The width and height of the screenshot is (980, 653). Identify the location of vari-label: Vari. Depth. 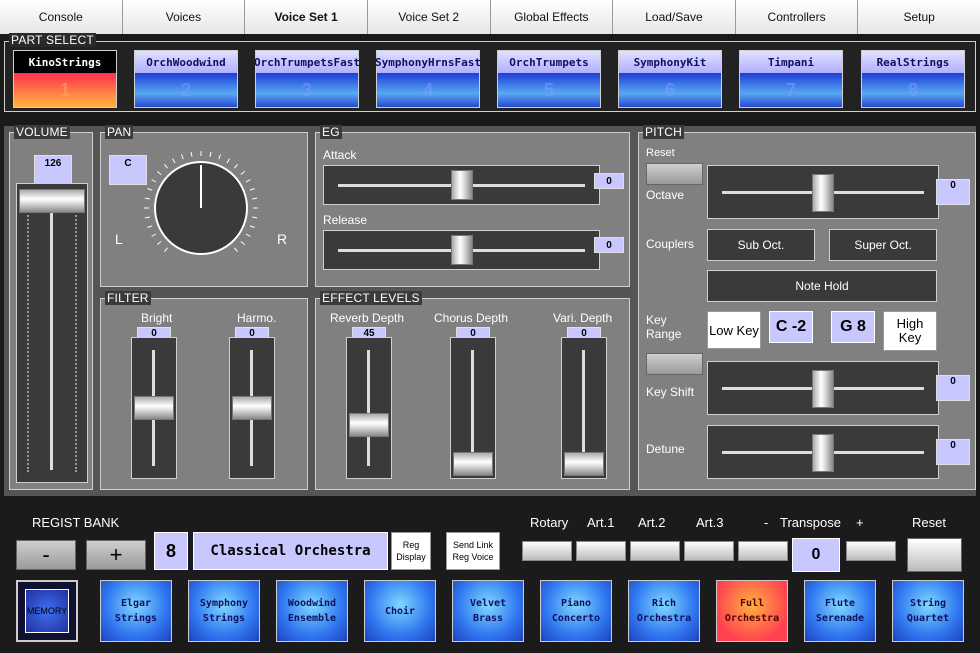
(583, 318).